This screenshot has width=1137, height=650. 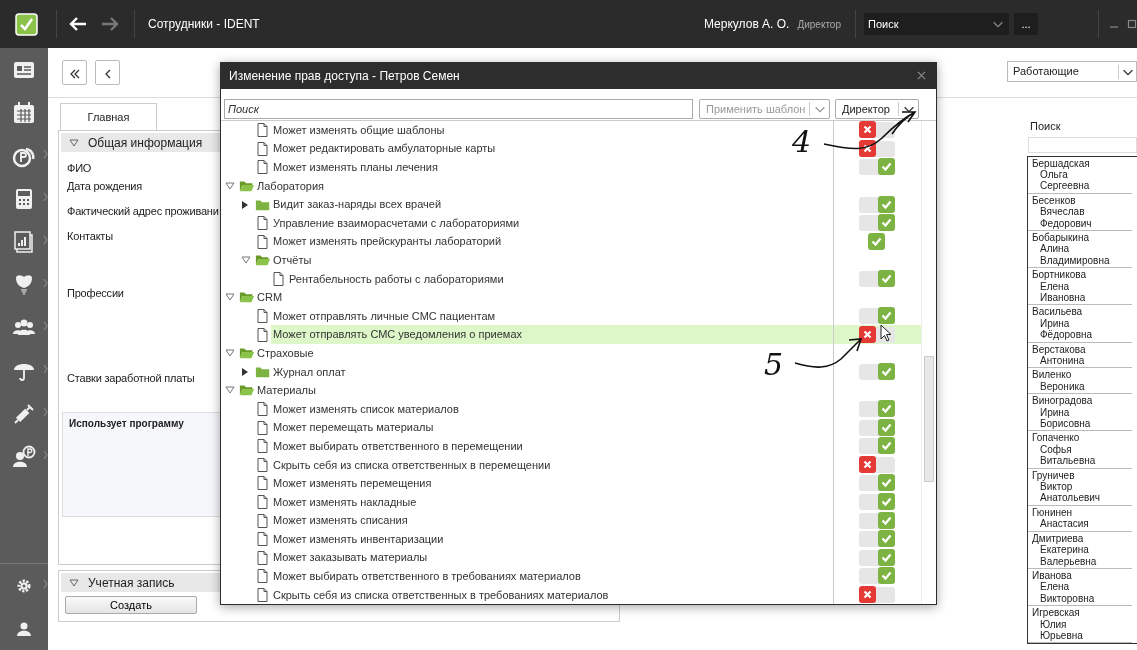 I want to click on permission-item: Может изменять прейскуранты лабораторий, so click(x=387, y=241).